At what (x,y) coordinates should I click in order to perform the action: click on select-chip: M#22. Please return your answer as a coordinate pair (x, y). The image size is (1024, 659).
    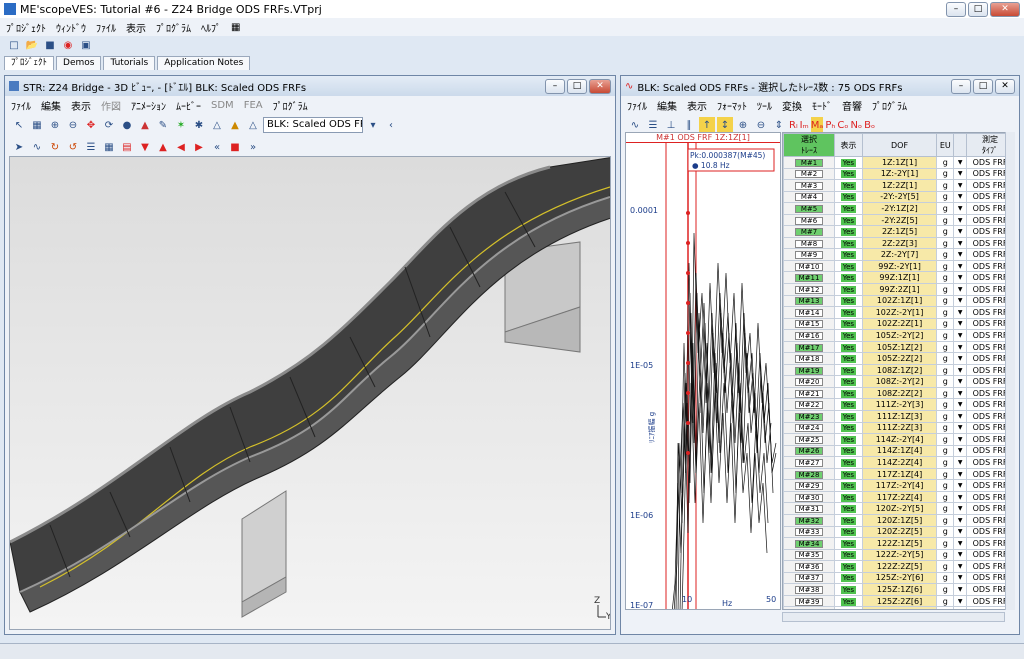
    Looking at the image, I should click on (809, 405).